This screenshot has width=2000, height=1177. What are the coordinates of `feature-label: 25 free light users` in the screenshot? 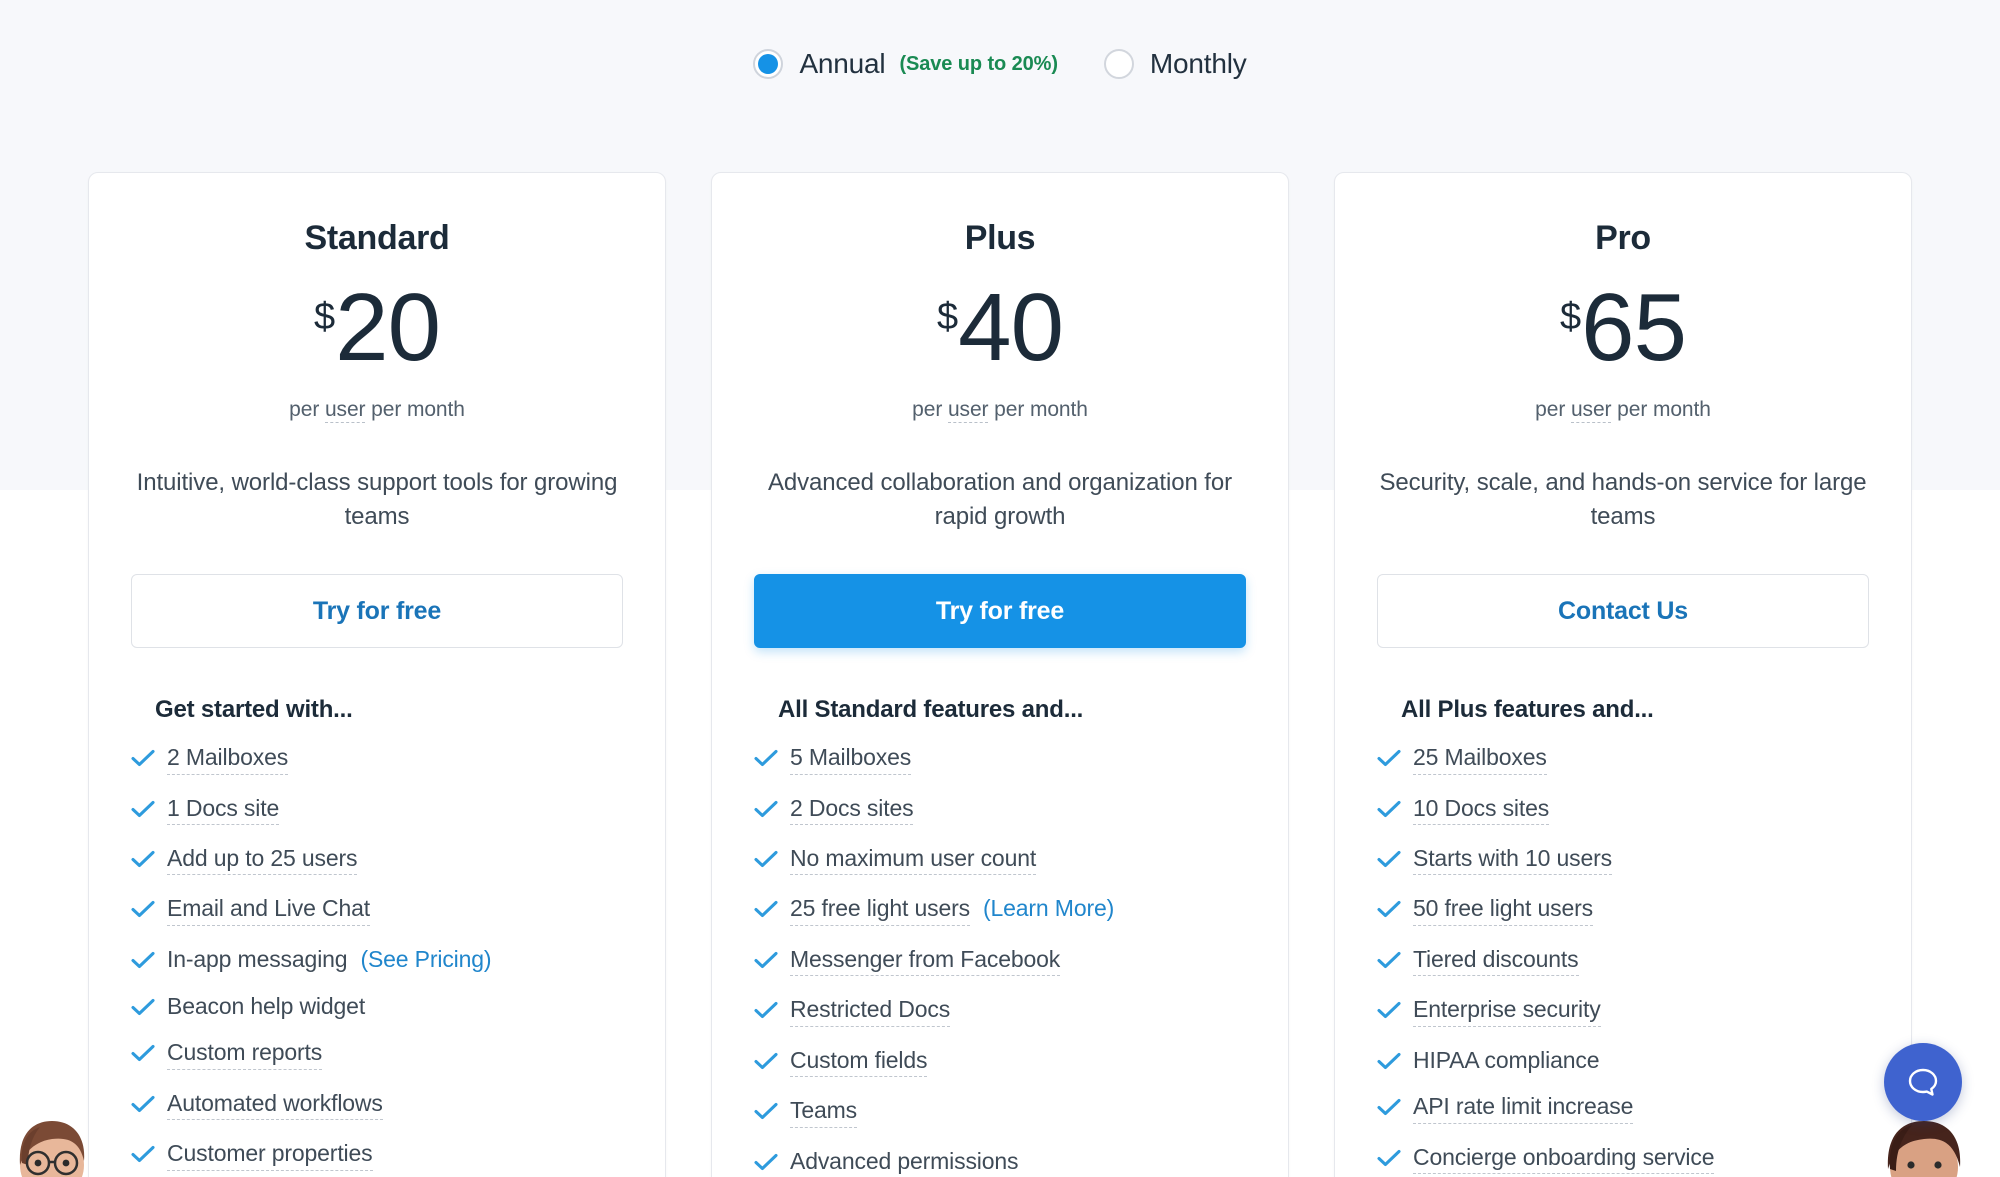 It's located at (880, 910).